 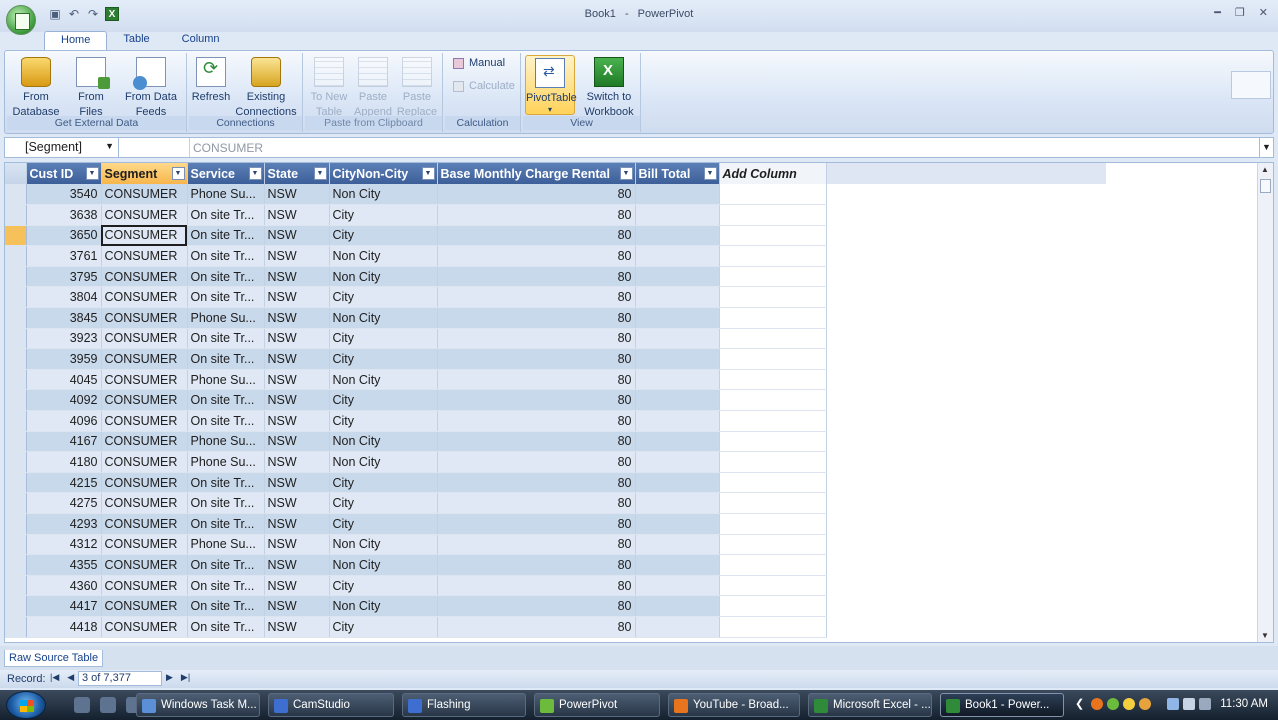 What do you see at coordinates (1265, 169) in the screenshot?
I see `scroll-up-icon: ▲` at bounding box center [1265, 169].